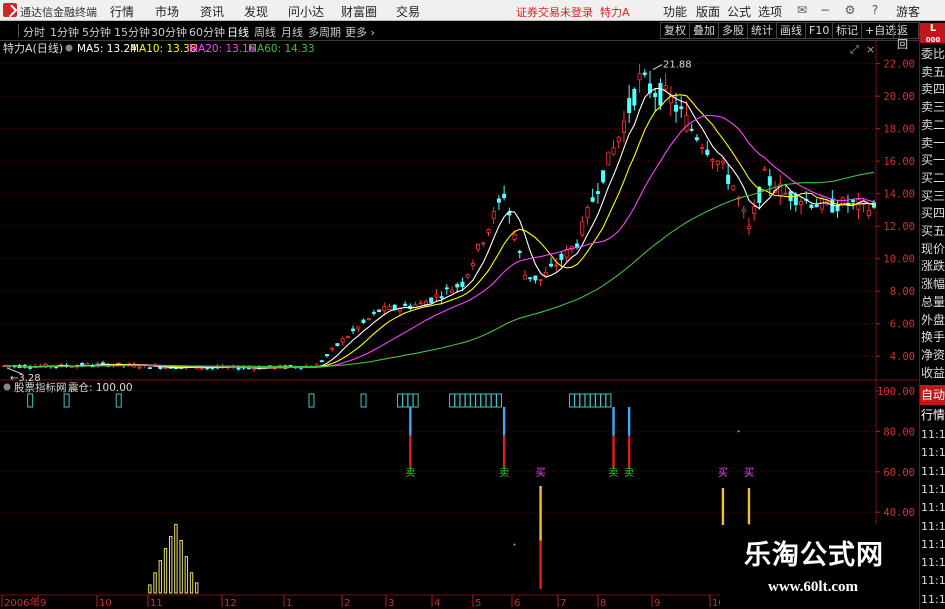 Image resolution: width=945 pixels, height=609 pixels. Describe the element at coordinates (932, 373) in the screenshot. I see `side-quote-item: 收益` at that location.